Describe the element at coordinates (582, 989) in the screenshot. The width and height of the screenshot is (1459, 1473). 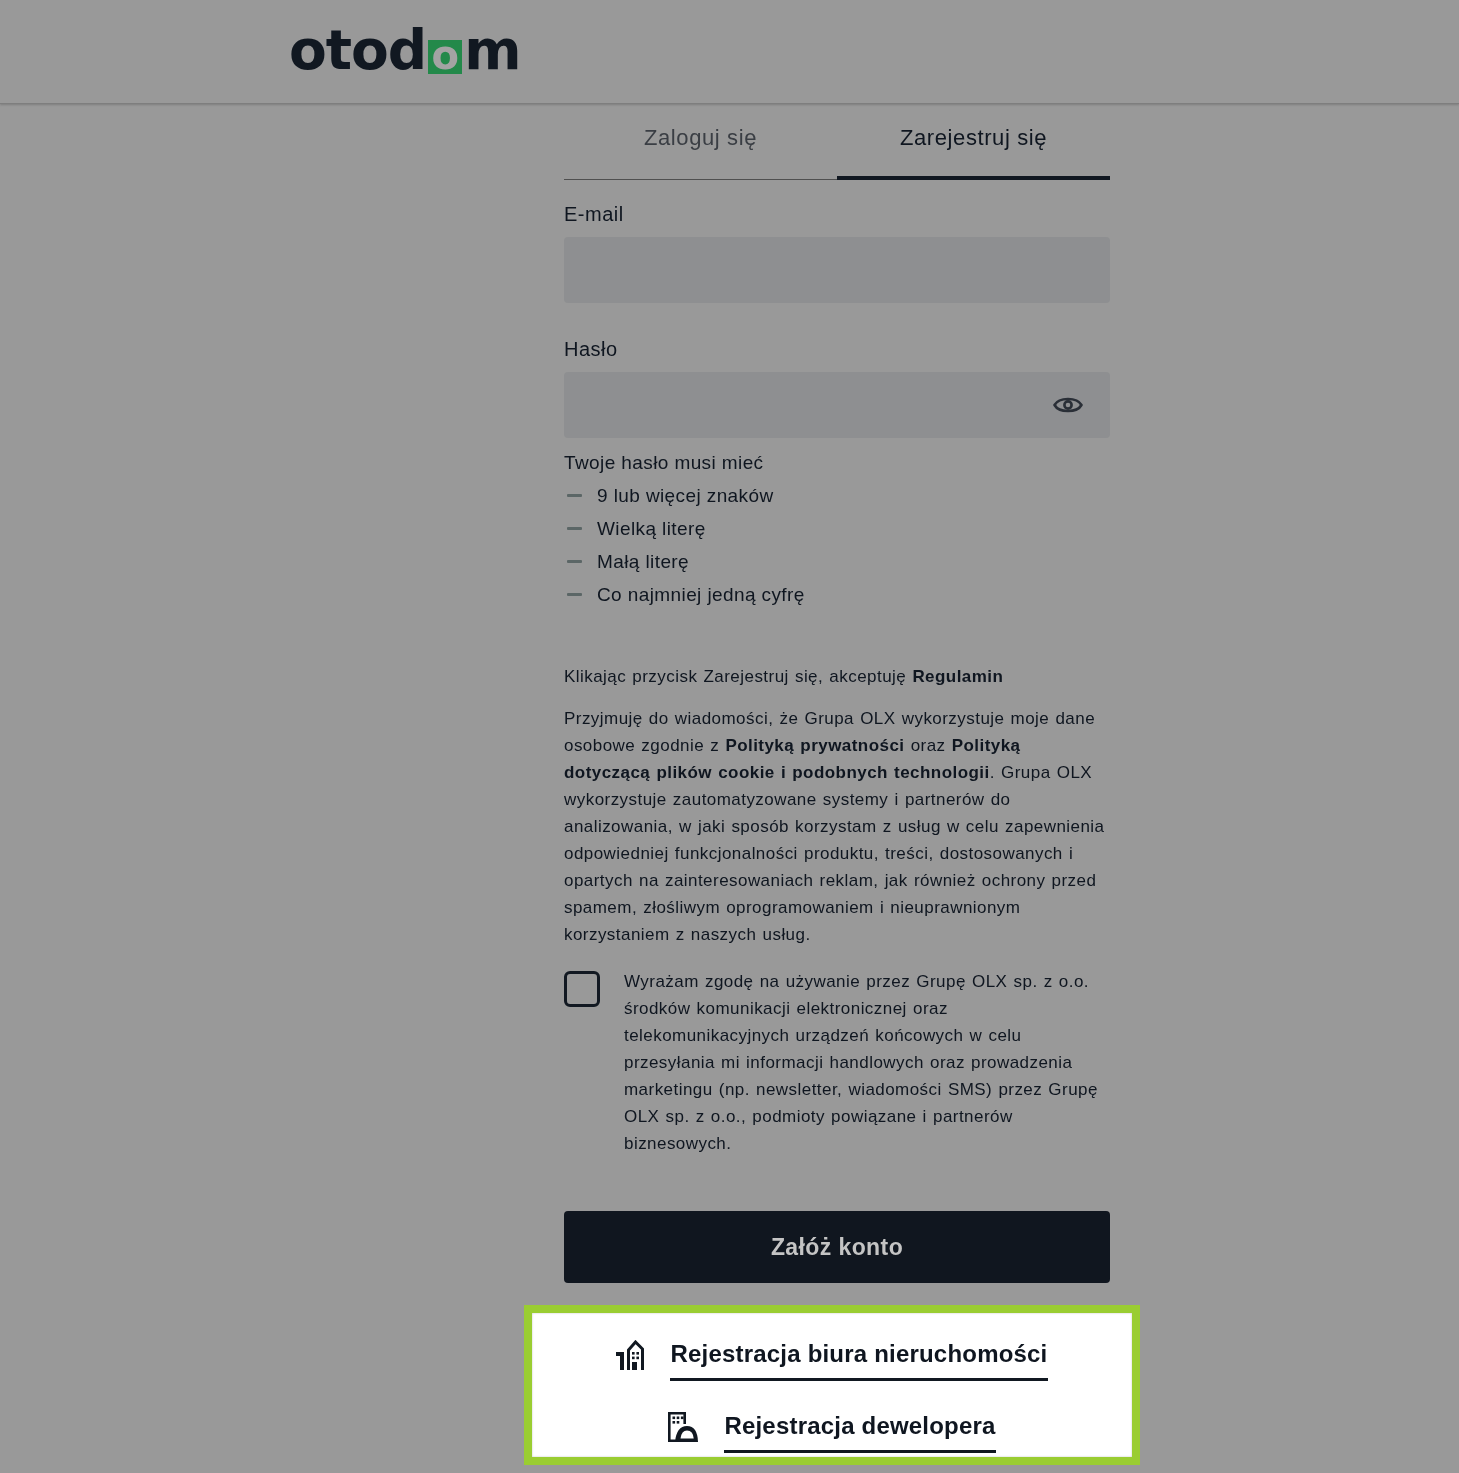
I see `checkbox` at that location.